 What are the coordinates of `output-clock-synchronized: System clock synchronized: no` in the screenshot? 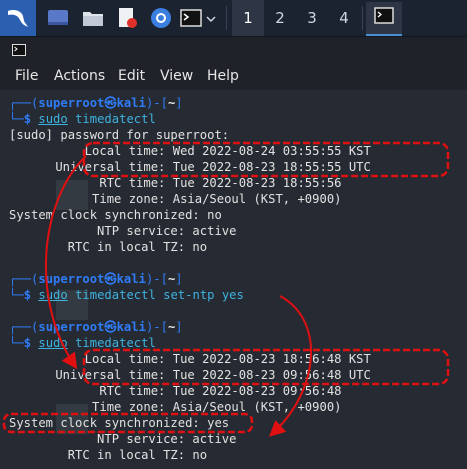 It's located at (115, 215).